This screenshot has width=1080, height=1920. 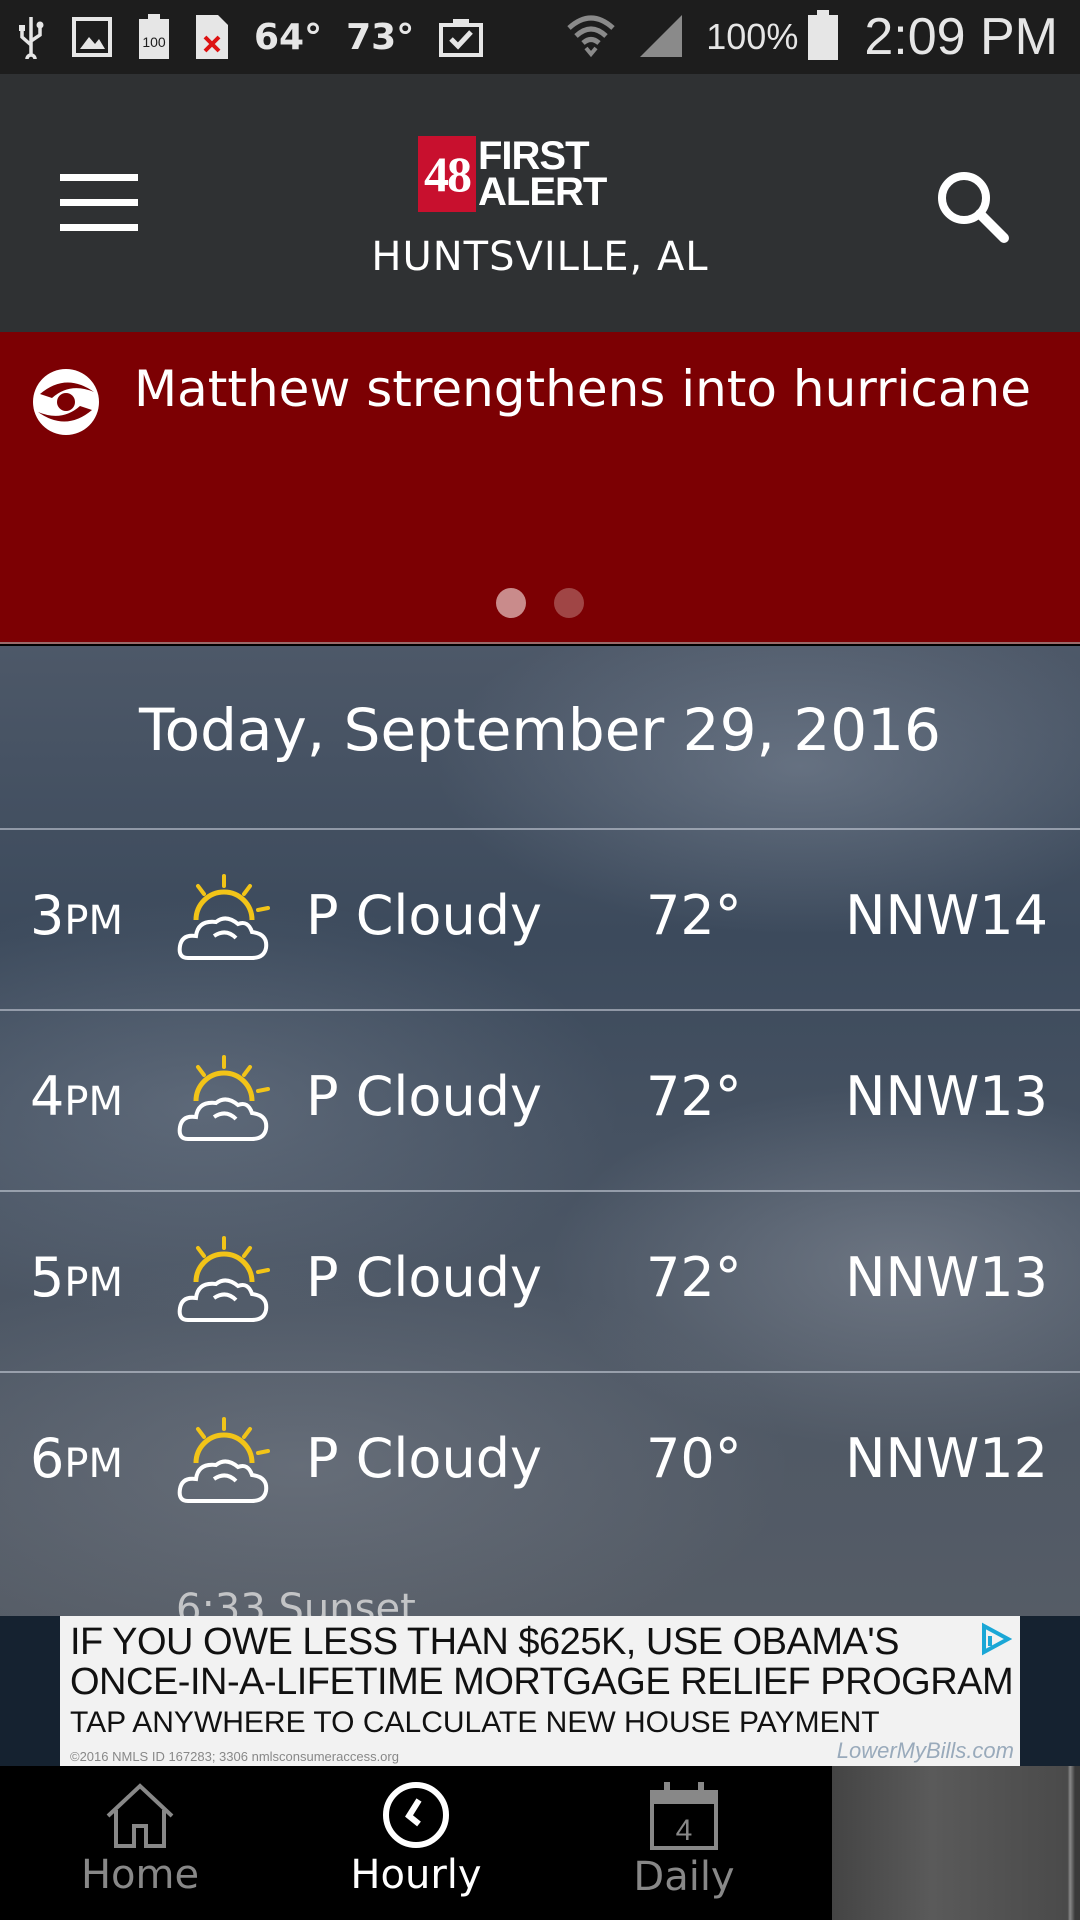 I want to click on forecast-row: 5PM P Cloudy 72° NNW13, so click(x=540, y=1280).